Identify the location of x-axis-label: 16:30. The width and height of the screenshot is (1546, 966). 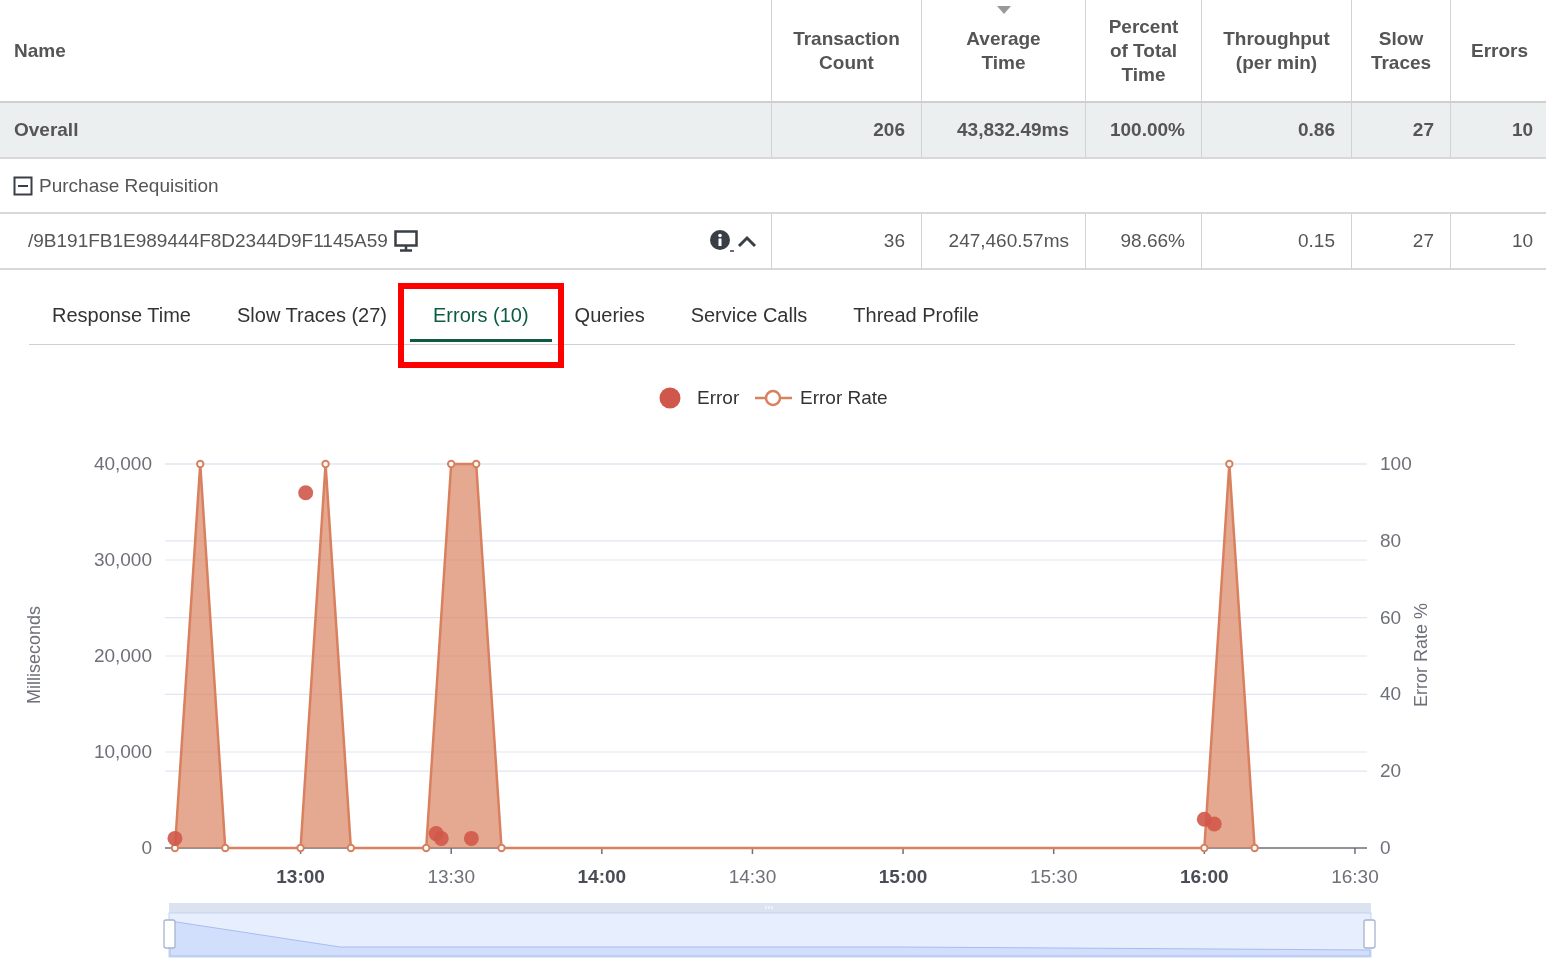
(1355, 876).